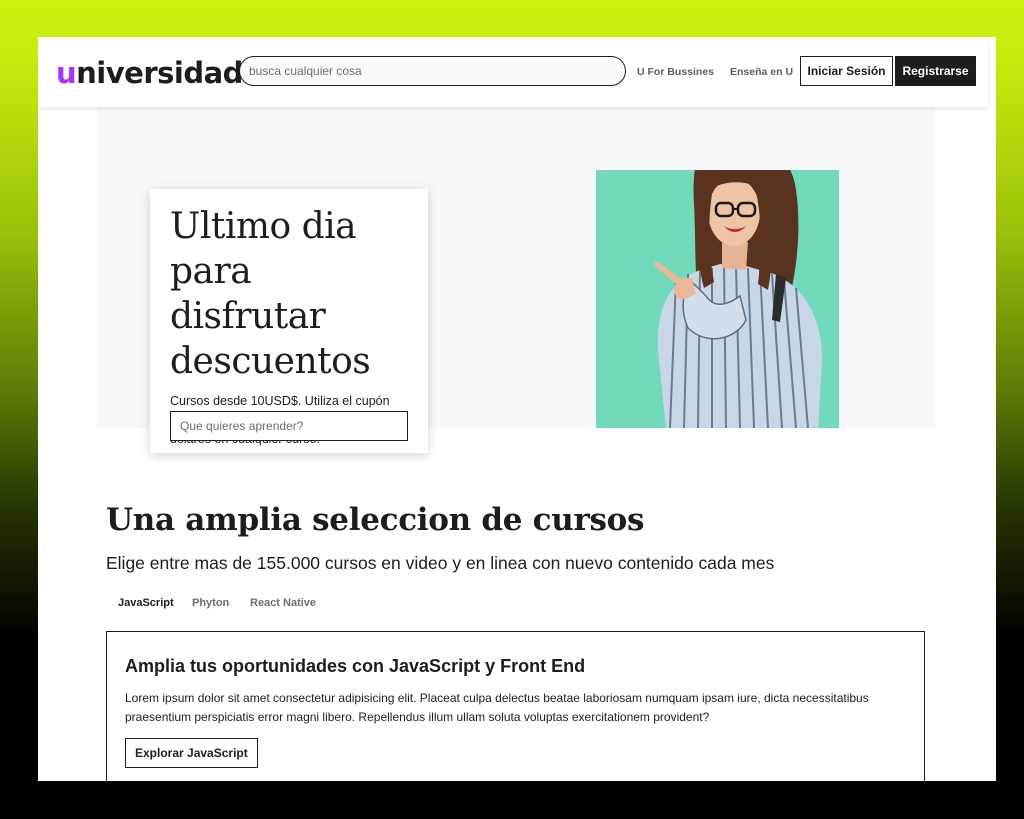 The height and width of the screenshot is (819, 1024). What do you see at coordinates (159, 73) in the screenshot?
I see `logo-text: niversidad` at bounding box center [159, 73].